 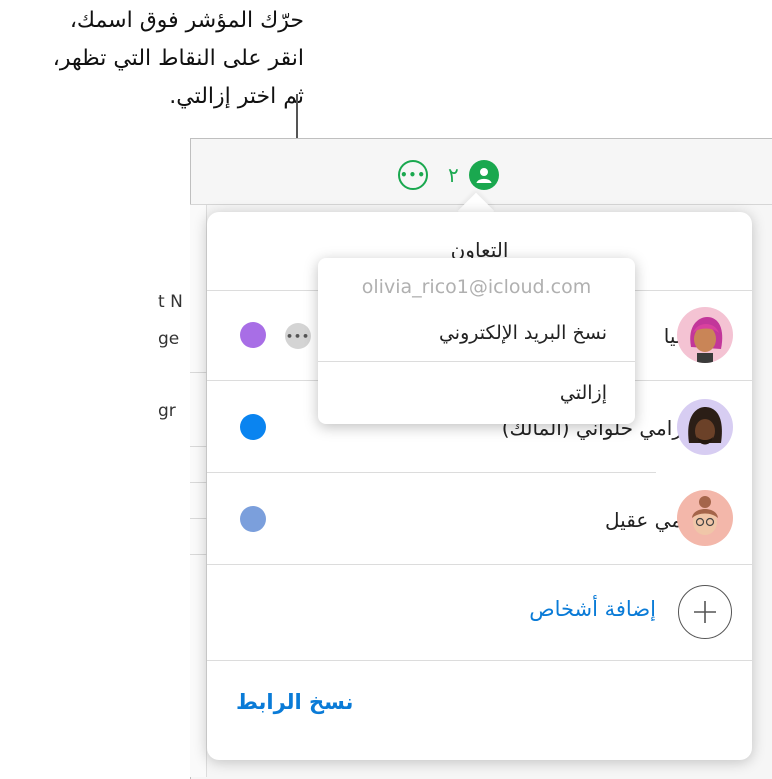 I want to click on collaborate-button, so click(x=483, y=175).